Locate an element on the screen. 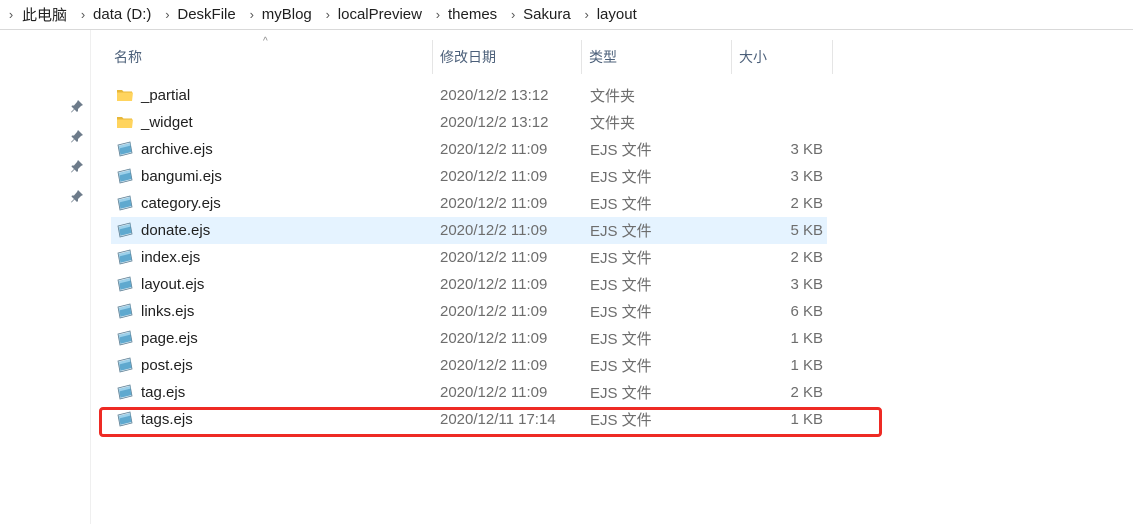 This screenshot has width=1133, height=524. file-row: links.ejs 2020/12/2 11:09 EJS 文件 6 KB is located at coordinates (469, 311).